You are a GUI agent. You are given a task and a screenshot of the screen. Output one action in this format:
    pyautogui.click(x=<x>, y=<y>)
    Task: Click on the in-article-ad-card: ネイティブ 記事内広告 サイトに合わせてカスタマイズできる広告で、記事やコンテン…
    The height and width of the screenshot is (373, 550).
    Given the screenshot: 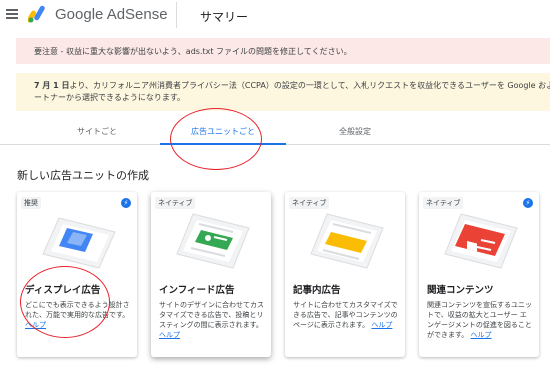 What is the action you would take?
    pyautogui.click(x=345, y=274)
    